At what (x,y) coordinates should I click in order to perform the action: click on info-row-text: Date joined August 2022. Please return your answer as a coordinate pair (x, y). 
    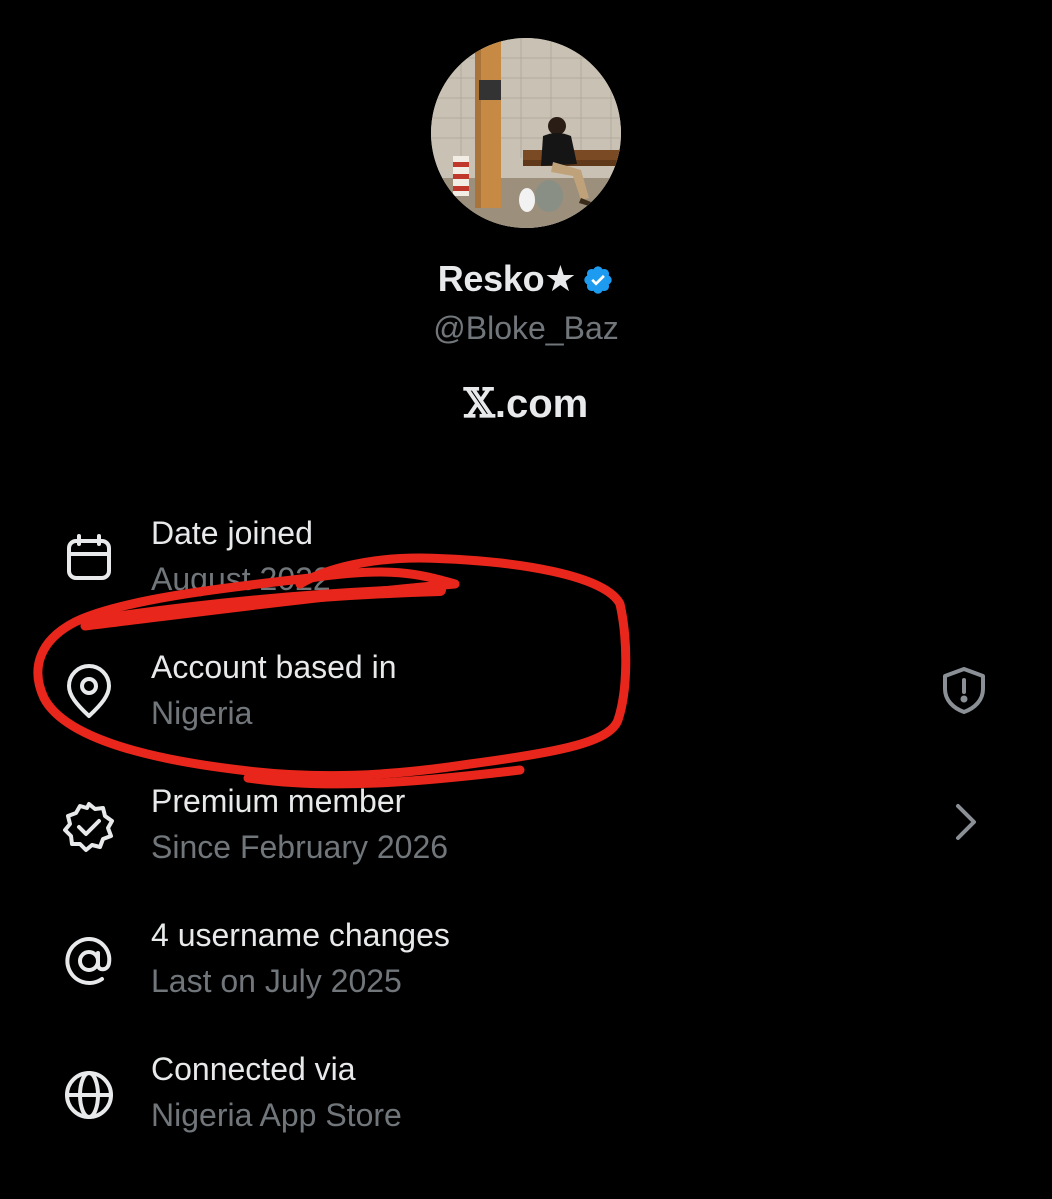
    Looking at the image, I should click on (241, 556).